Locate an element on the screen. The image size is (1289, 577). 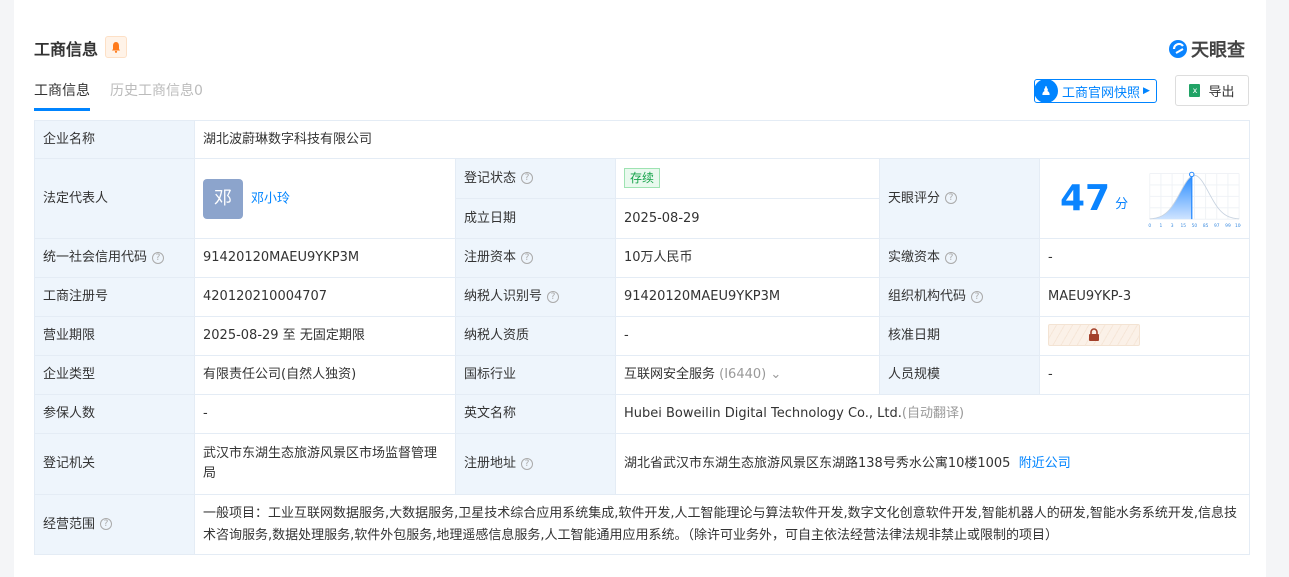
avatar: 邓 is located at coordinates (223, 198).